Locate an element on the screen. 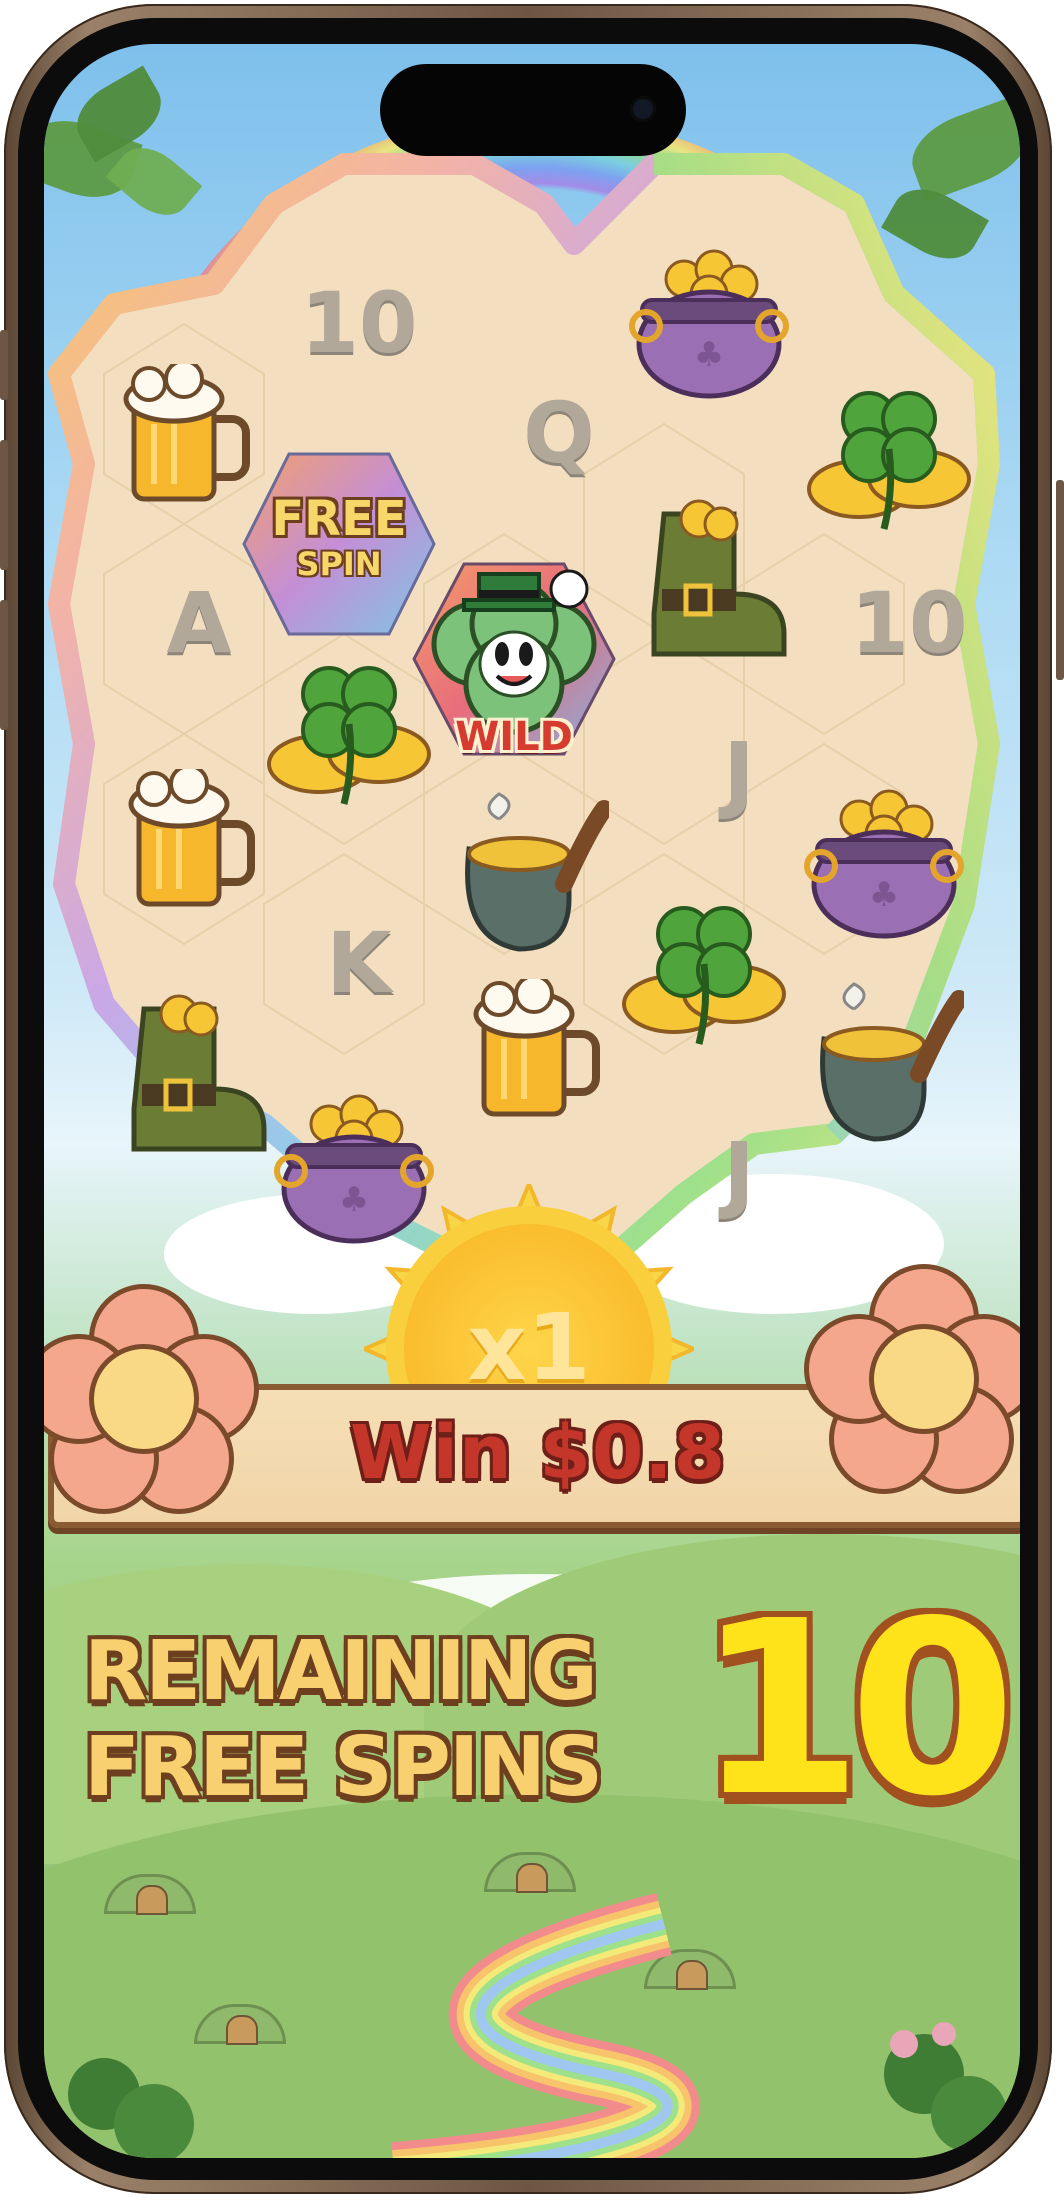 The width and height of the screenshot is (1064, 2202). remaining-free-spins-count: 10 is located at coordinates (856, 1709).